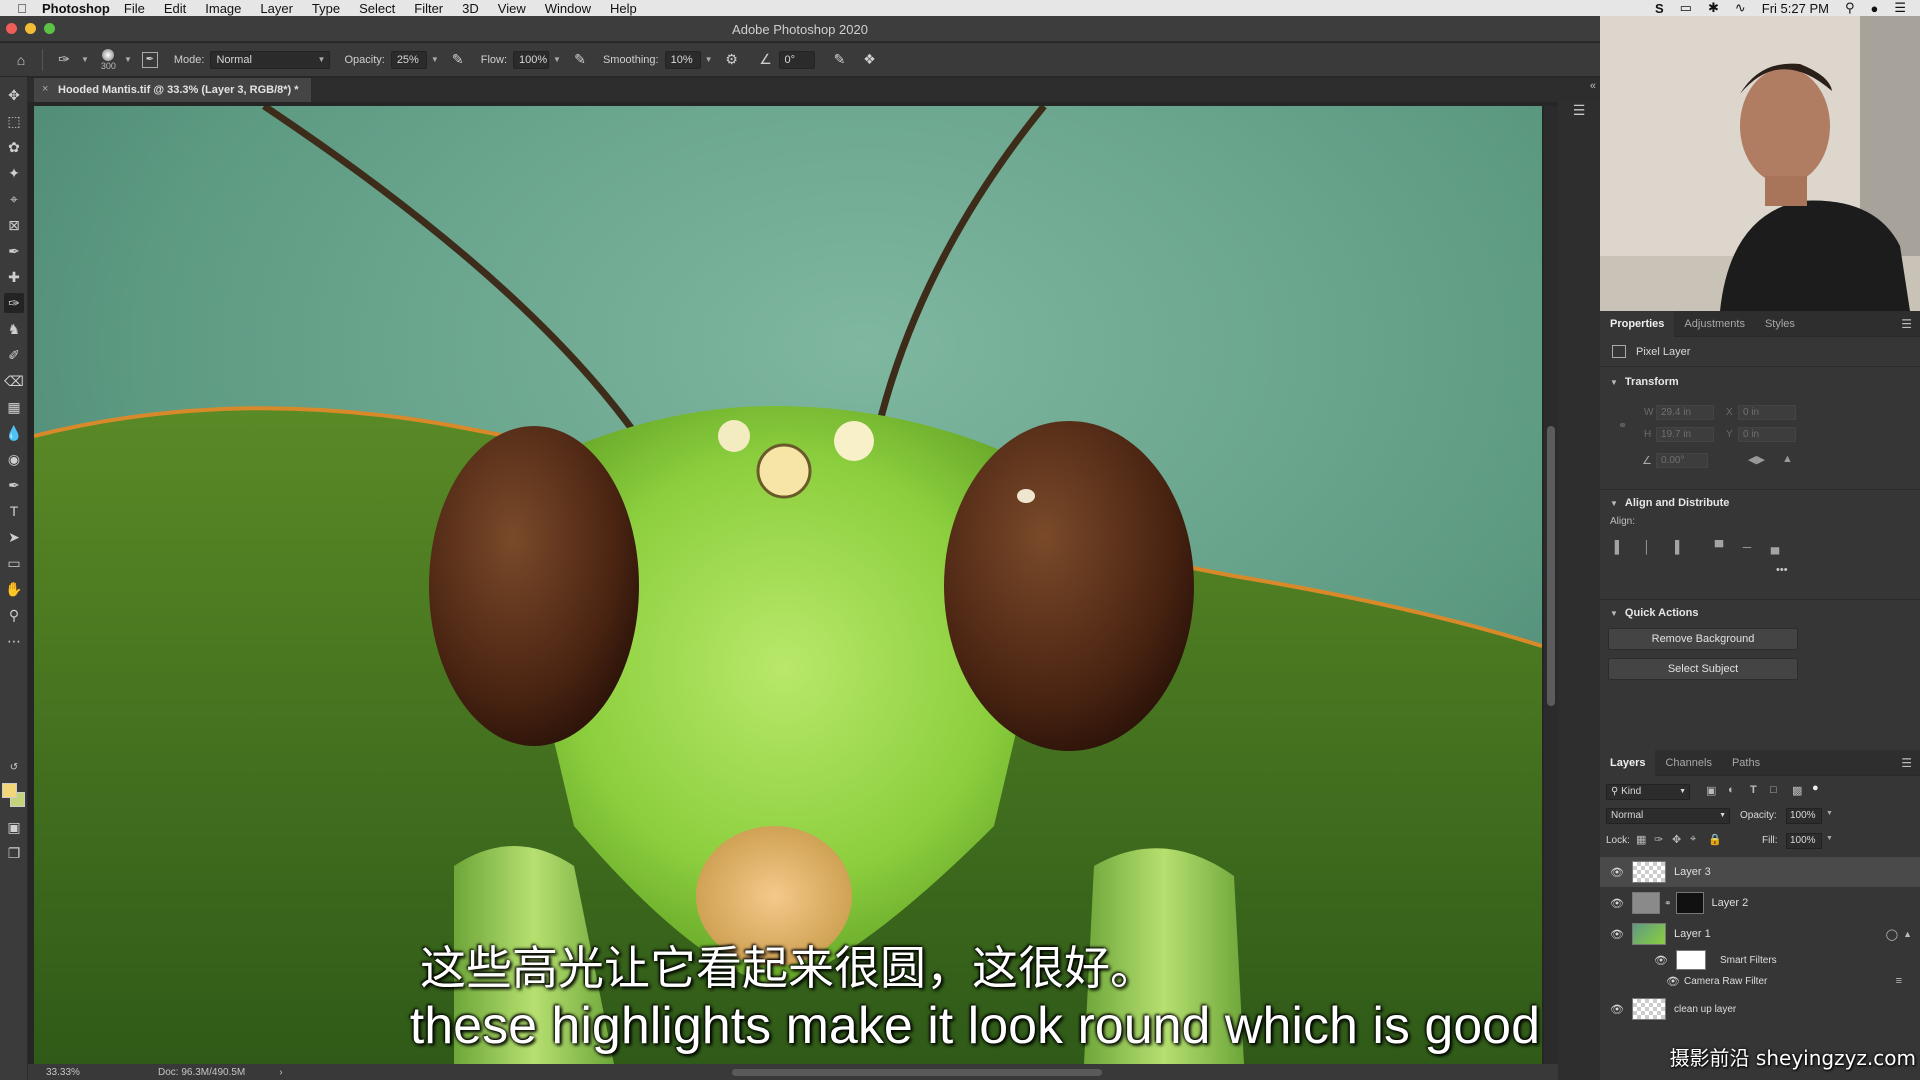 The height and width of the screenshot is (1080, 1920). Describe the element at coordinates (1685, 412) in the screenshot. I see `width-input: 29.4 in` at that location.